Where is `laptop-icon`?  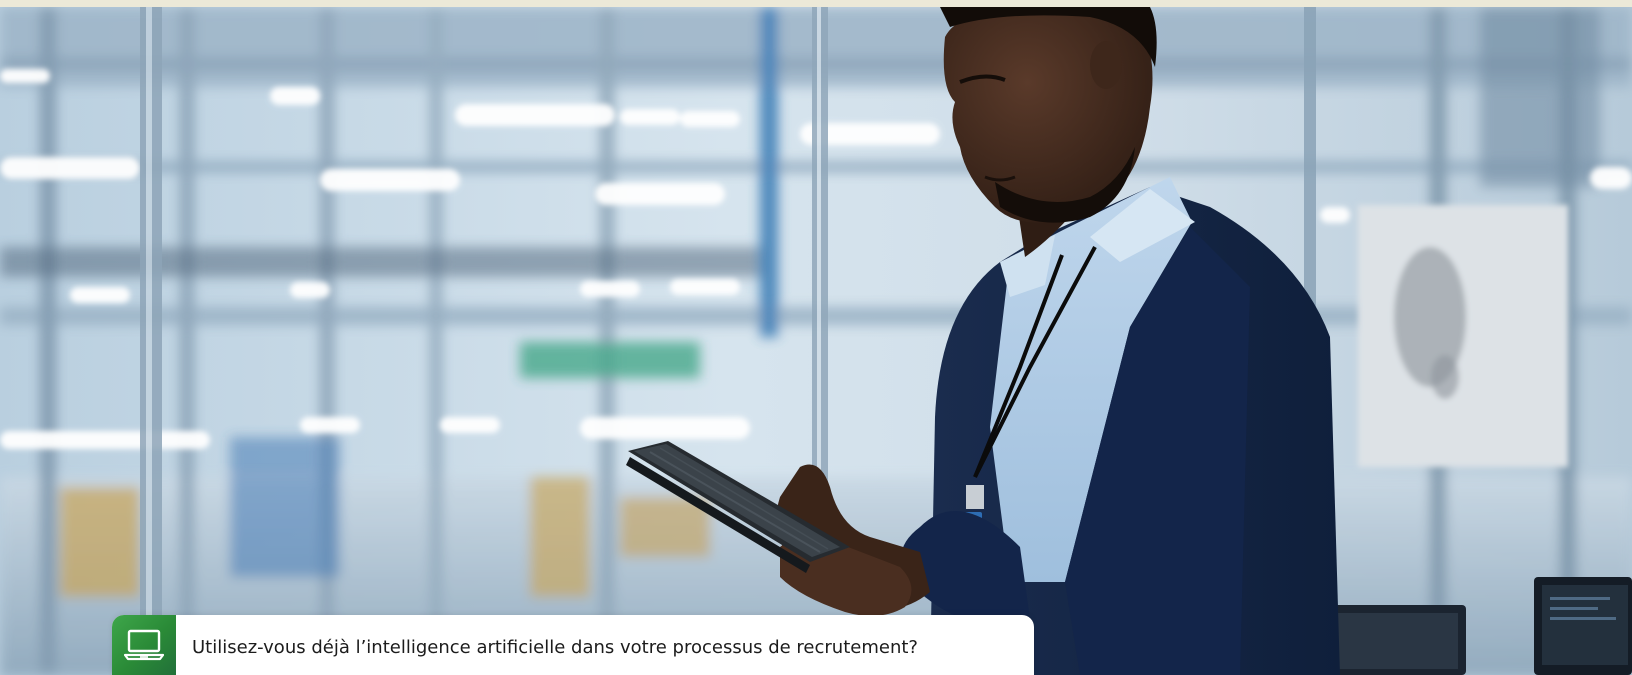 laptop-icon is located at coordinates (144, 645).